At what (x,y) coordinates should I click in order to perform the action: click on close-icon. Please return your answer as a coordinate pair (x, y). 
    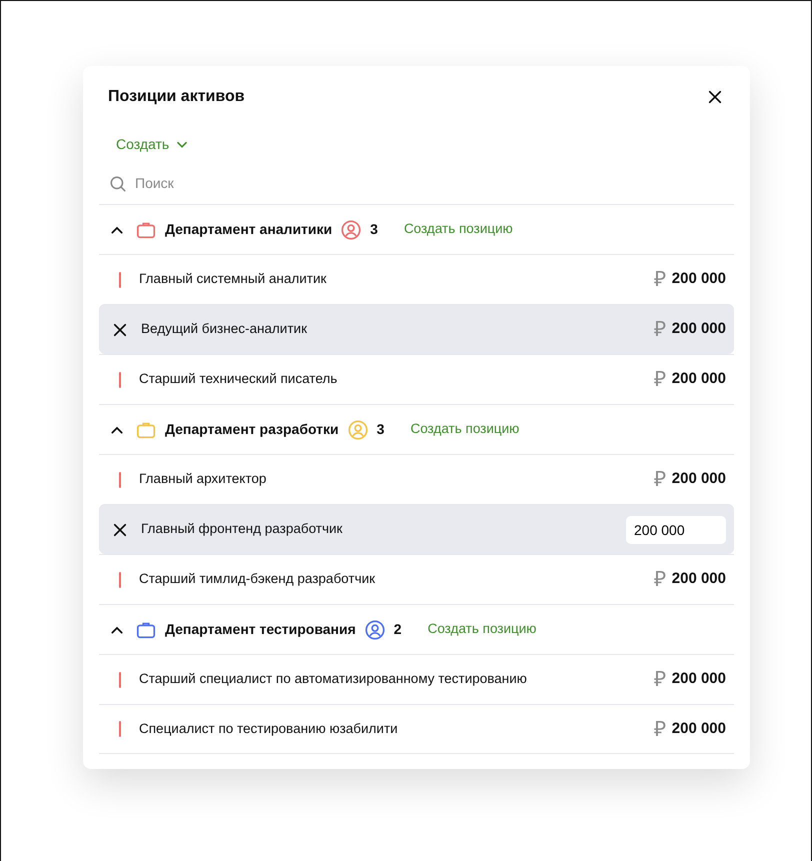
    Looking at the image, I should click on (715, 97).